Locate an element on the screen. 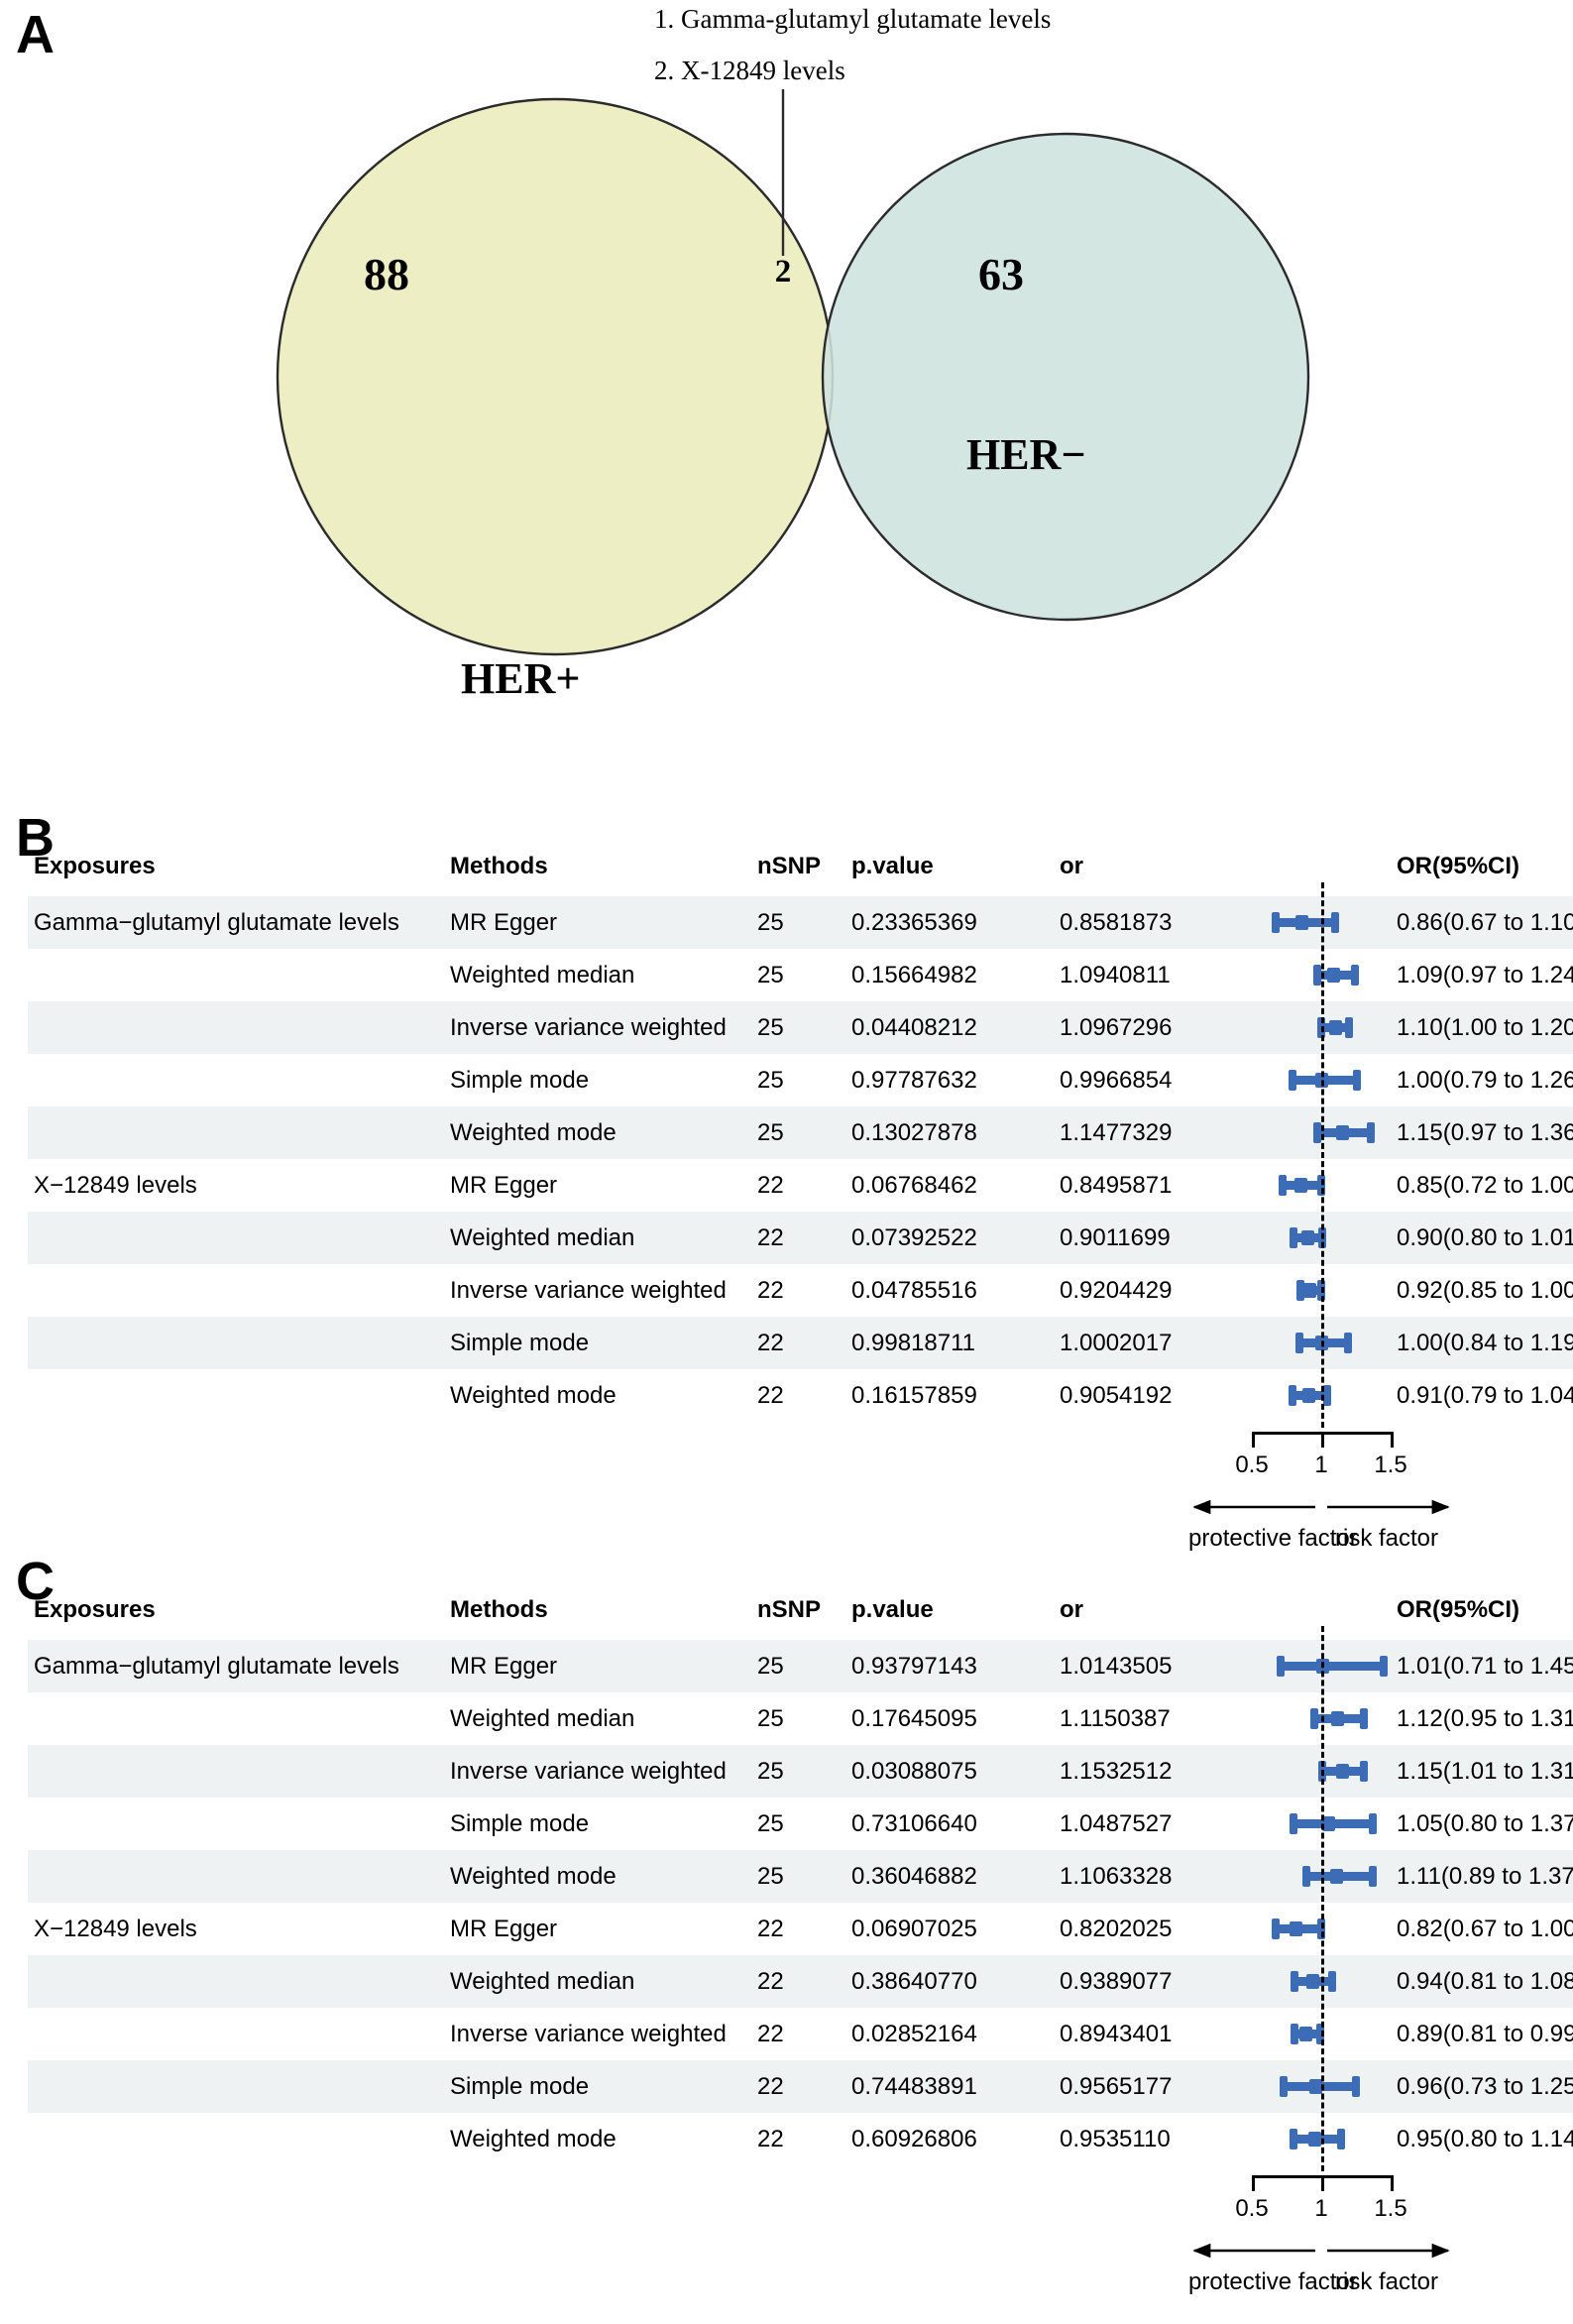  cell-method: Weighted median is located at coordinates (597, 1718).